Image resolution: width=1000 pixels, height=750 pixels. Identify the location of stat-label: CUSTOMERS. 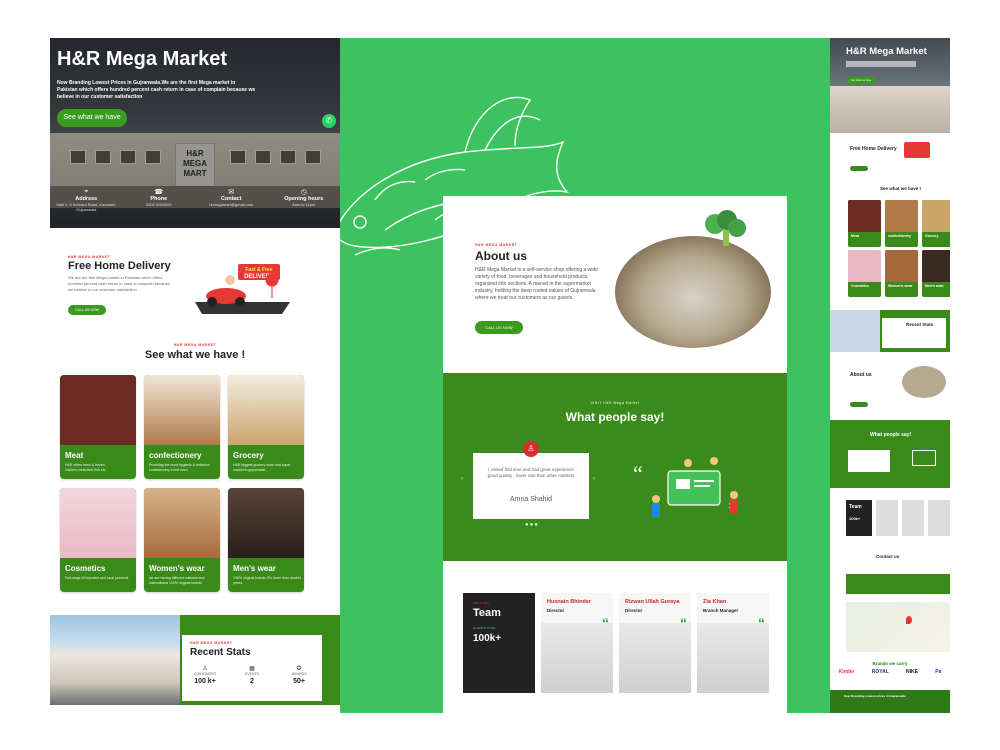
(205, 674).